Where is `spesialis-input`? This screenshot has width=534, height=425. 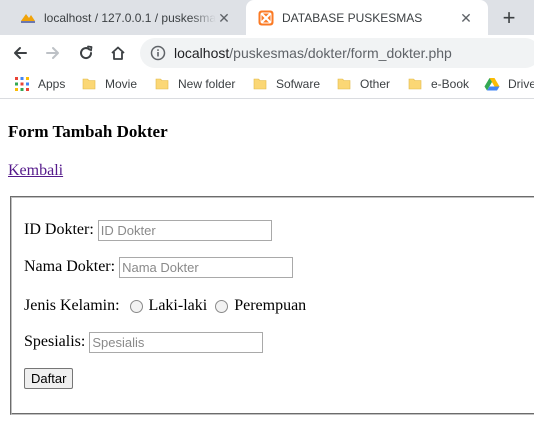
spesialis-input is located at coordinates (176, 342).